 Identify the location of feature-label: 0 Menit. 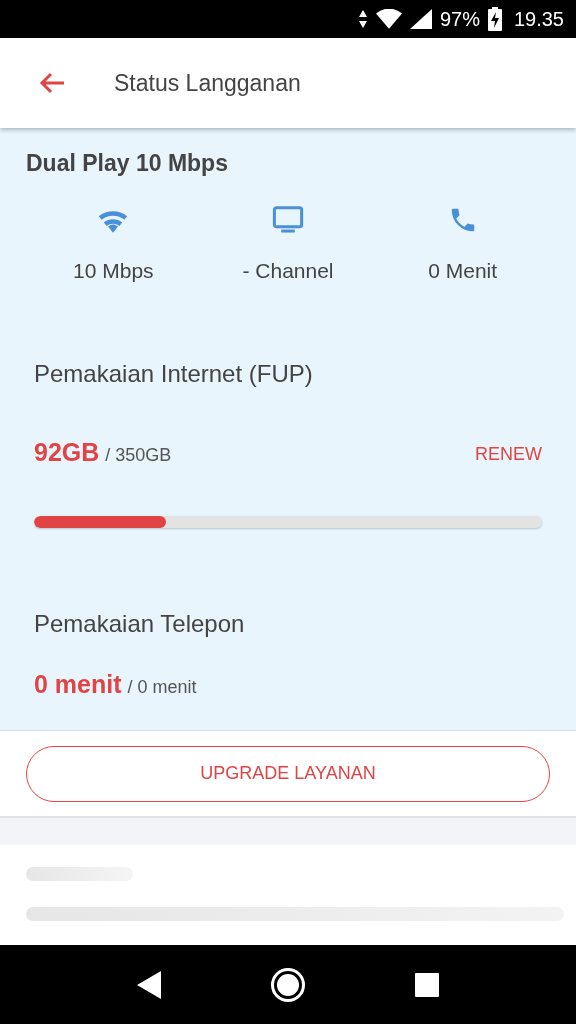
(463, 270).